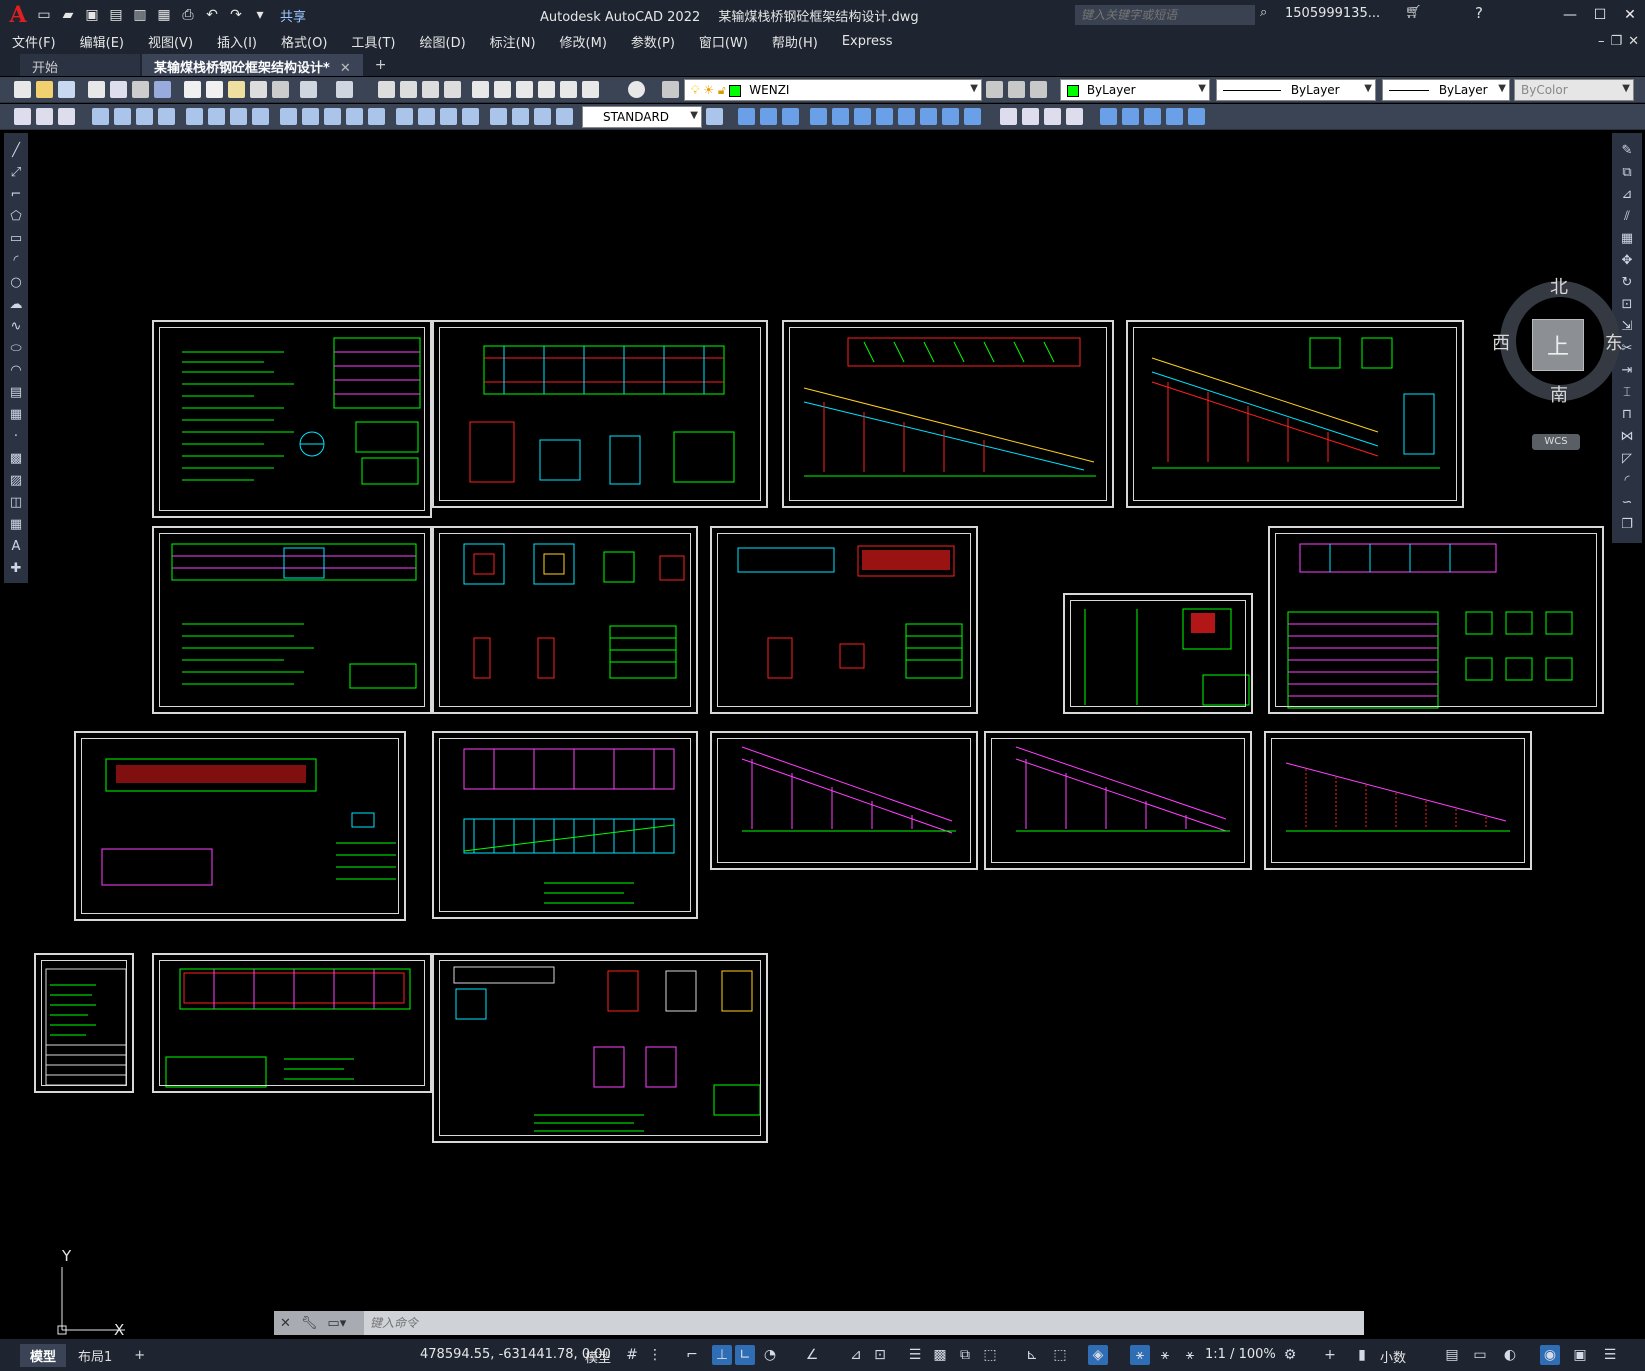  What do you see at coordinates (520, 116) in the screenshot?
I see `dimension-text-edit-icon` at bounding box center [520, 116].